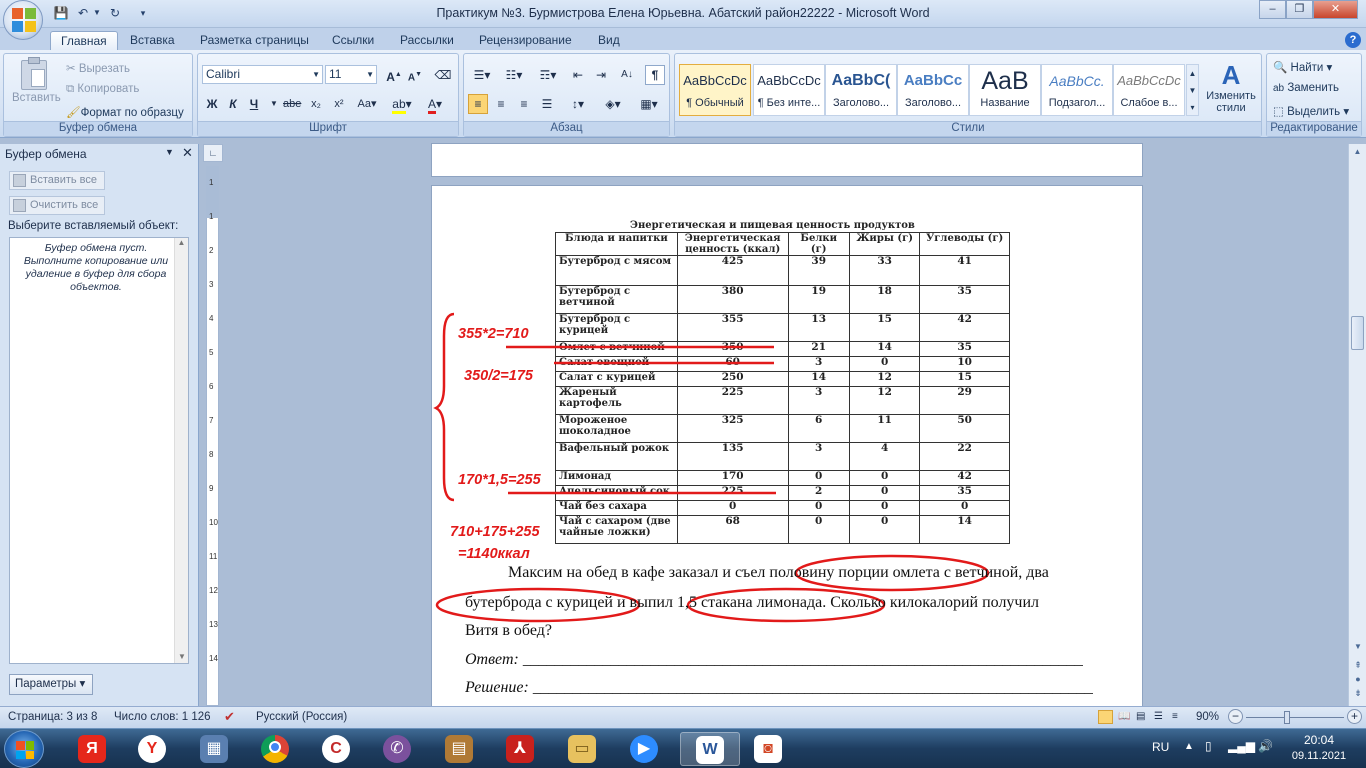 The image size is (1366, 768). I want to click on browse-object-icon: ●, so click(1357, 679).